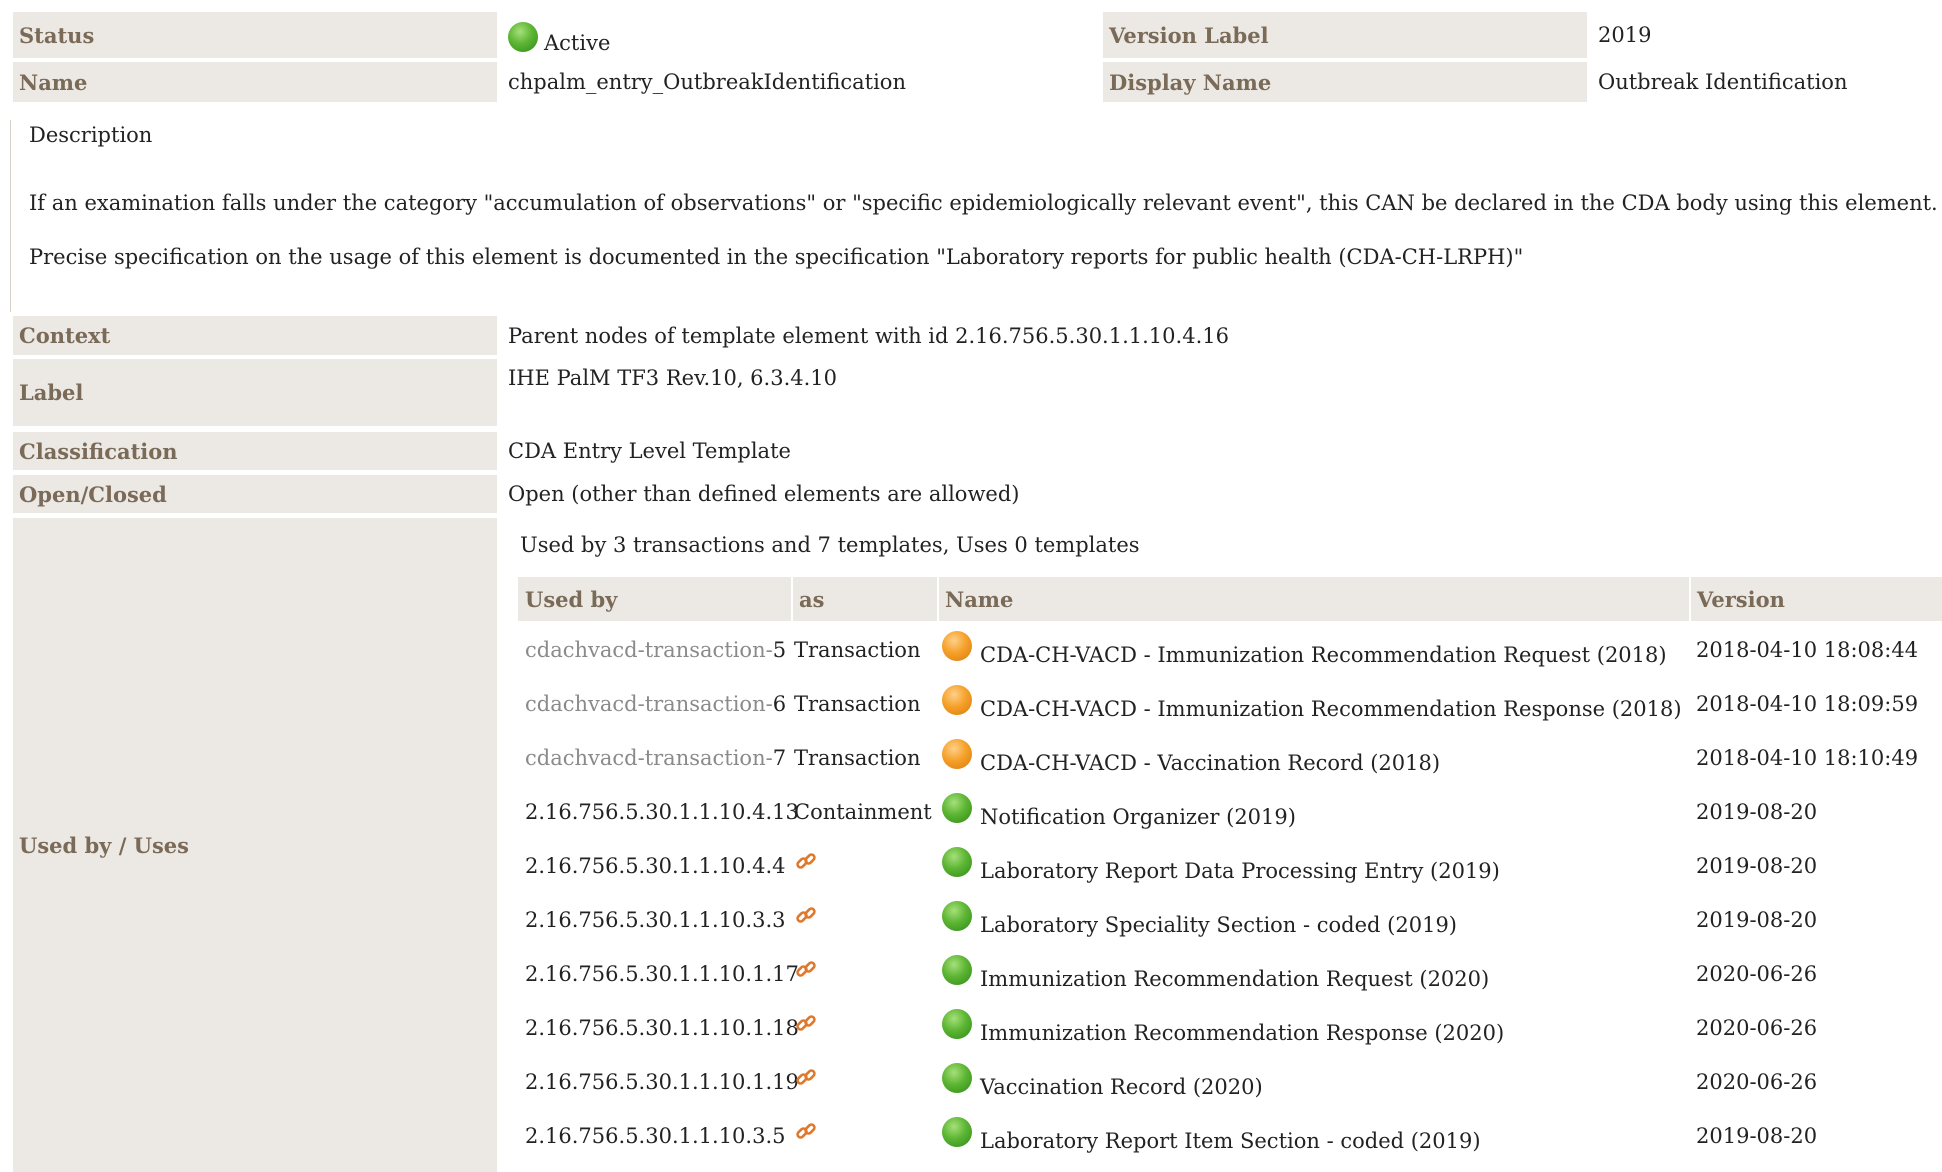  I want to click on used-by-id: 2.16.756.5.30.1.1.10.3.3, so click(655, 920).